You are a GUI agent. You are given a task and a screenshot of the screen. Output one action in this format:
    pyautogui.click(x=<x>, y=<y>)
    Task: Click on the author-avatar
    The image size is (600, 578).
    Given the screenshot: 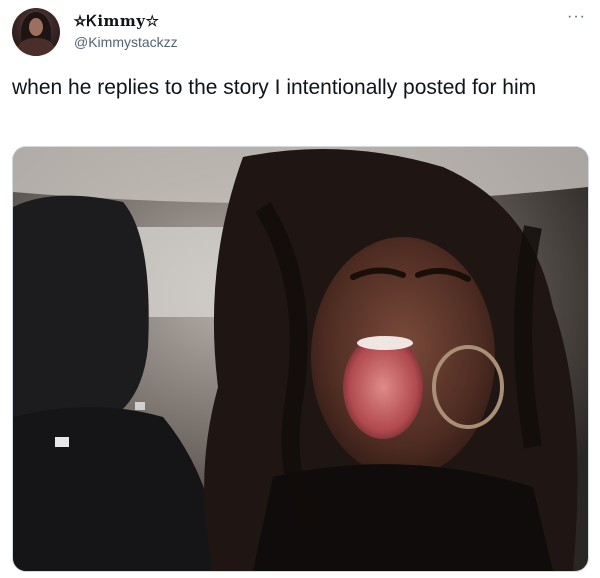 What is the action you would take?
    pyautogui.click(x=36, y=32)
    